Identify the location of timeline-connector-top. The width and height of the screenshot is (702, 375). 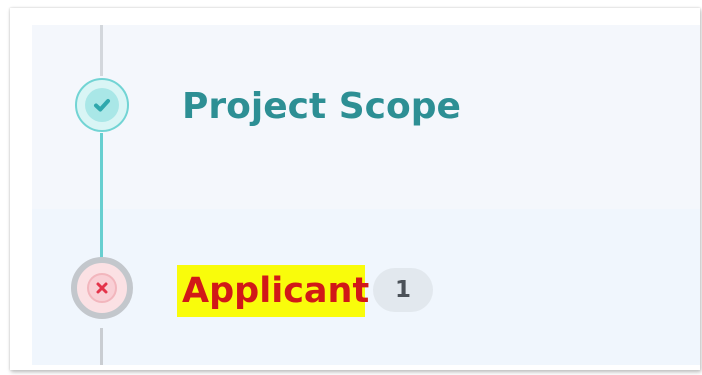
(101, 50).